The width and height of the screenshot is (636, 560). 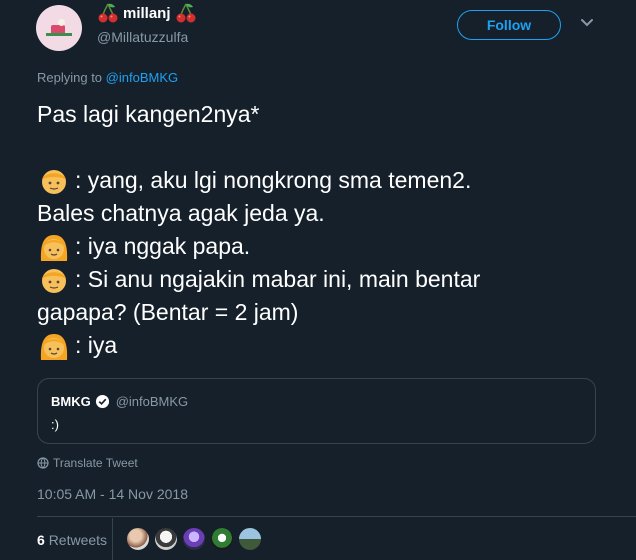 What do you see at coordinates (163, 246) in the screenshot?
I see `tweet-line-text: : iya nggak papa.` at bounding box center [163, 246].